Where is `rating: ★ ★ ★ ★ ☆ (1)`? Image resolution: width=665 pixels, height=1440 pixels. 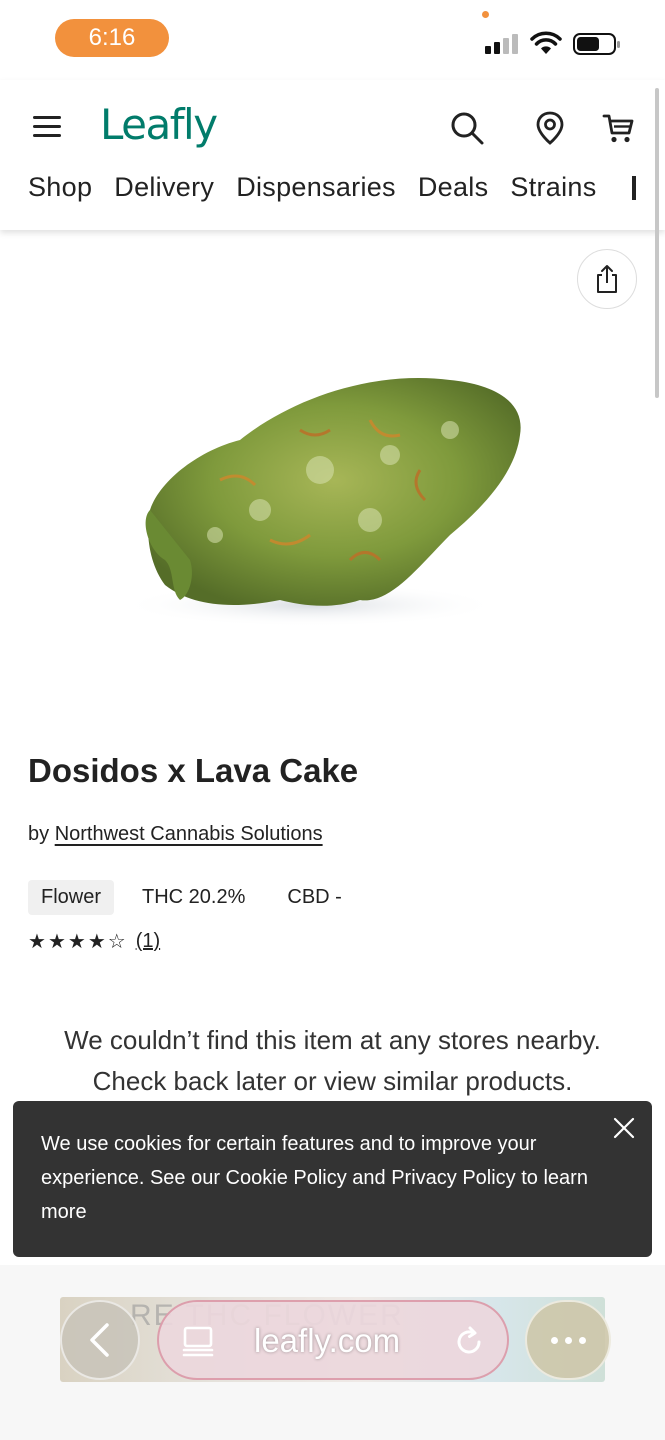 rating: ★ ★ ★ ★ ☆ (1) is located at coordinates (94, 941).